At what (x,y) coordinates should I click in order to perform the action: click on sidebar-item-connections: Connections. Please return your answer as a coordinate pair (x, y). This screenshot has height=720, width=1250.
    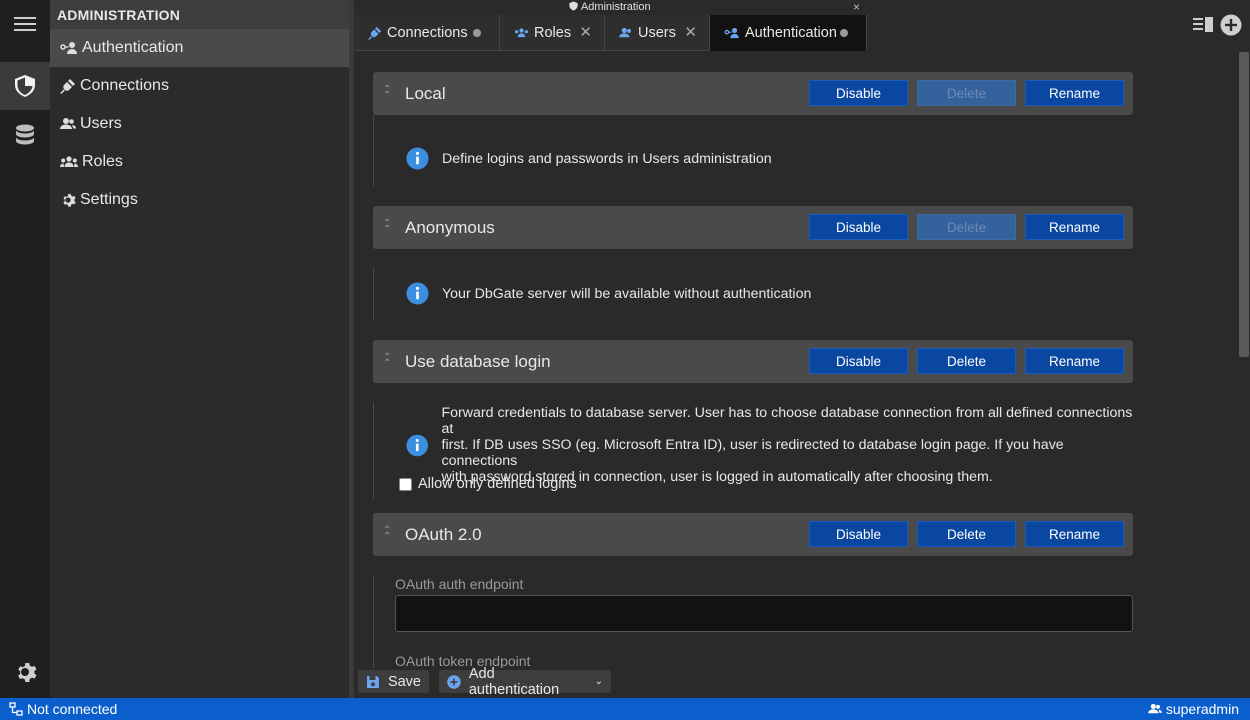
    Looking at the image, I should click on (199, 86).